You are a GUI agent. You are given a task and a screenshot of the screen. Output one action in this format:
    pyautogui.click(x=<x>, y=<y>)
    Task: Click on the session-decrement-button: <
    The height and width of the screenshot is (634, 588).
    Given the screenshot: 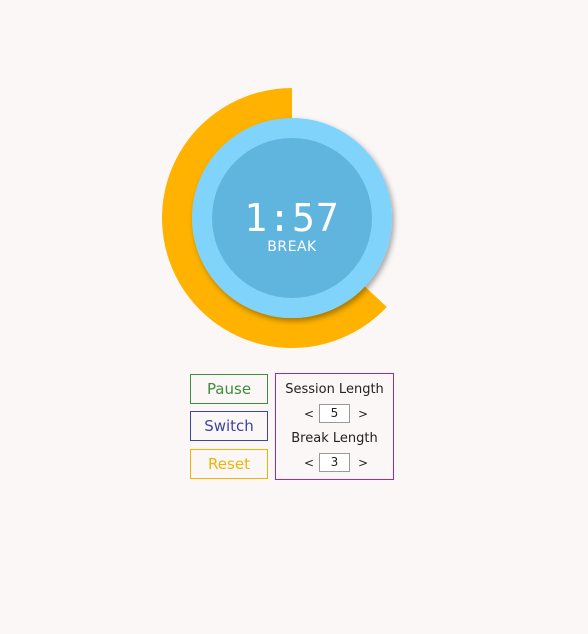 What is the action you would take?
    pyautogui.click(x=309, y=414)
    